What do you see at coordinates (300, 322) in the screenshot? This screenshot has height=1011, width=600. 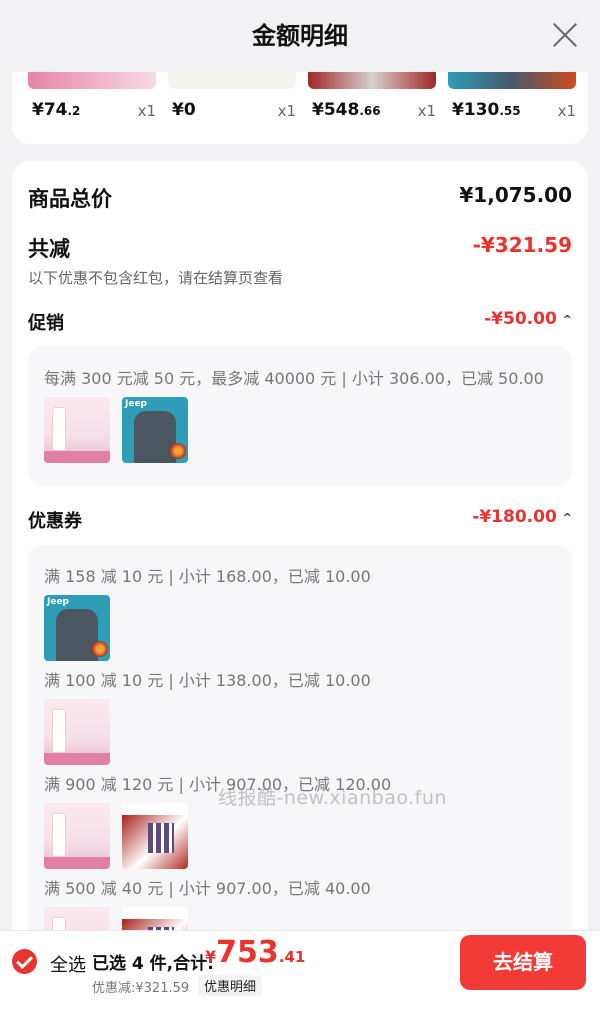 I see `promo-row: 促销 -¥50.00 ^` at bounding box center [300, 322].